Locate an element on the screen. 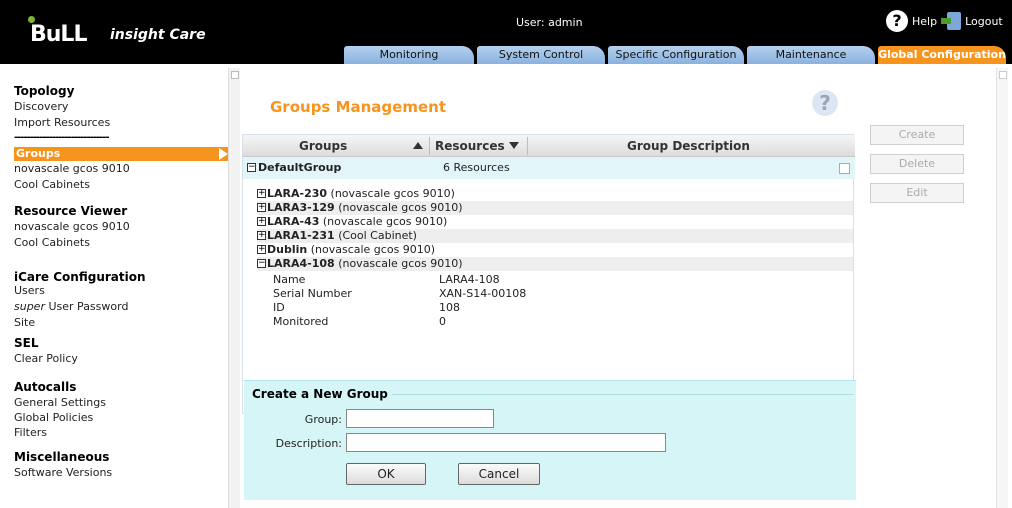 This screenshot has height=508, width=1012. help-link: Help is located at coordinates (924, 21).